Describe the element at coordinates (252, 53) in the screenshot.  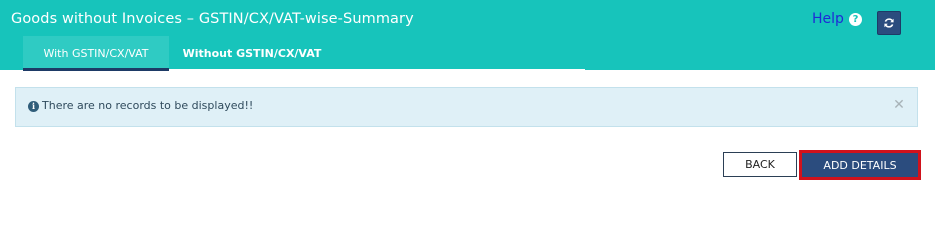
I see `tab-without-gstin-cx-vat: Without GSTIN/CX/VAT` at that location.